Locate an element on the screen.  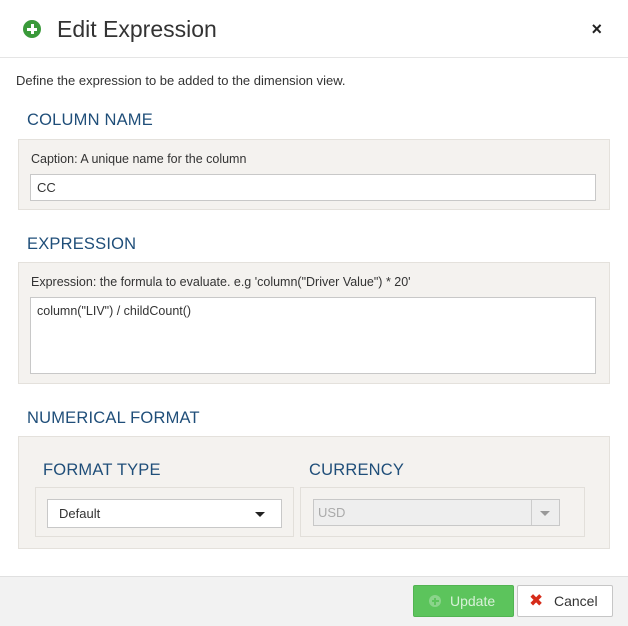
update-button: Update is located at coordinates (463, 601).